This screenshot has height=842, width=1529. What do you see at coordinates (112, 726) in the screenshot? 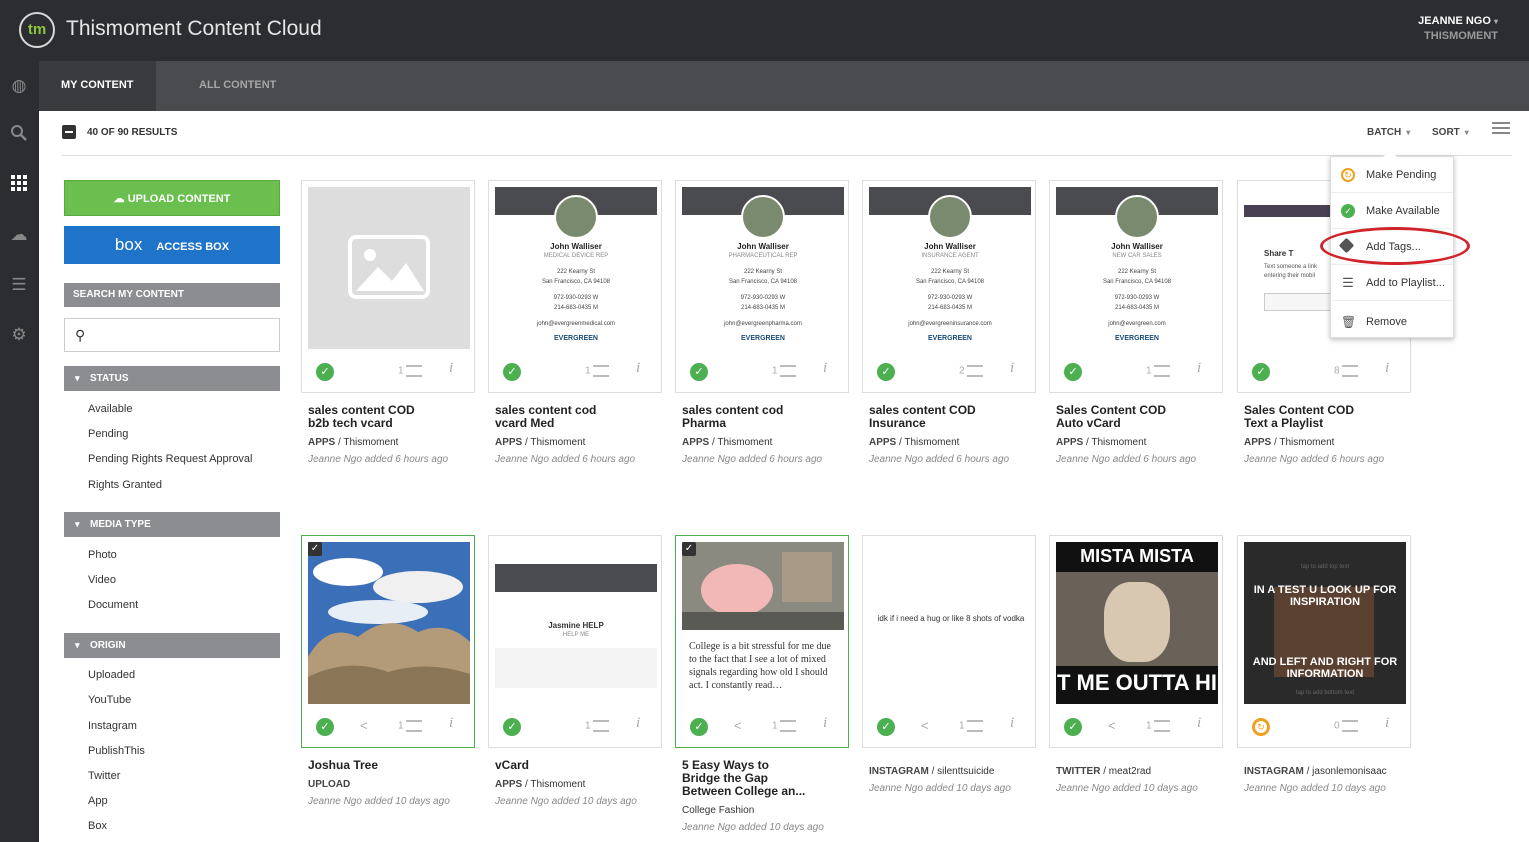
I see `filter-instagram: Instagram` at bounding box center [112, 726].